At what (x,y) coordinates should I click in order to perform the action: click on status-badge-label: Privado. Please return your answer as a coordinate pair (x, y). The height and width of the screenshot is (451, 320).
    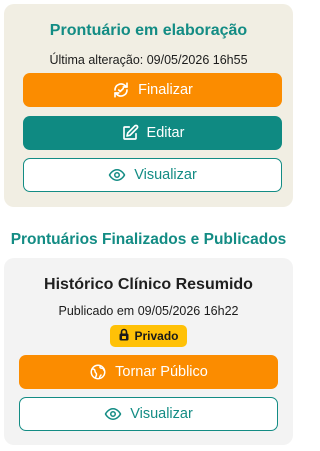
    Looking at the image, I should click on (156, 336).